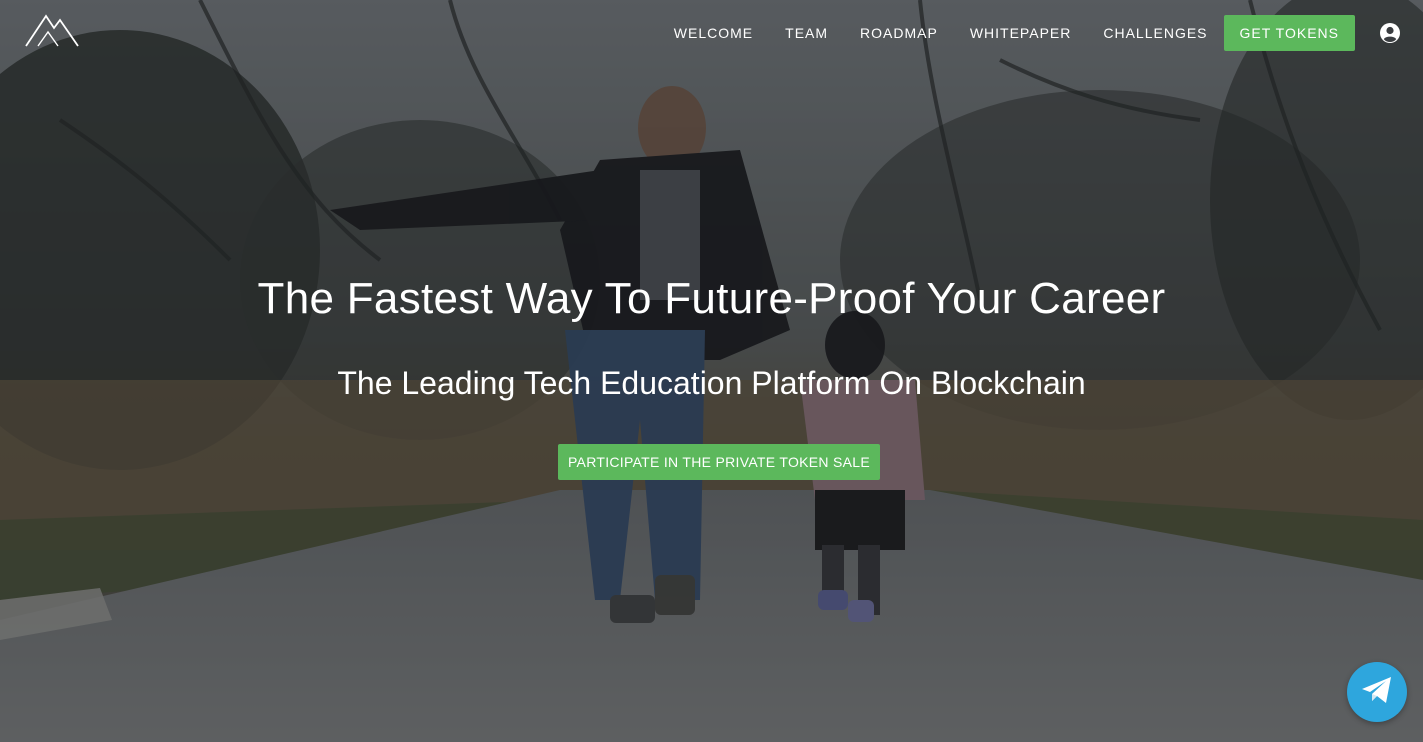 Image resolution: width=1423 pixels, height=742 pixels. I want to click on nav-item-team: TEAM, so click(806, 33).